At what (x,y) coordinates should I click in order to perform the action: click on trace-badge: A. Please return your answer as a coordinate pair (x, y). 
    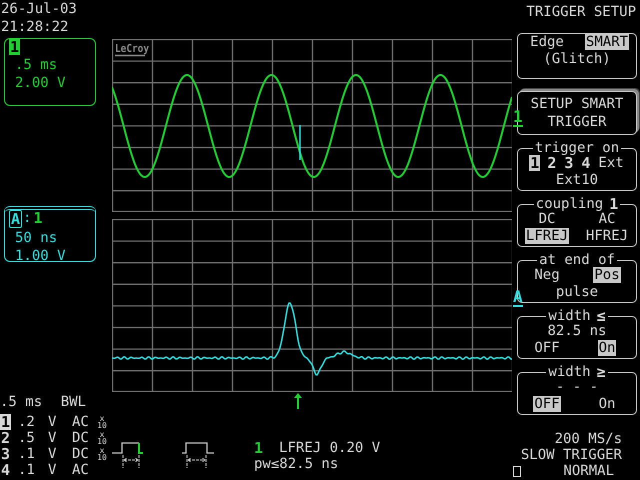
    Looking at the image, I should click on (15, 219).